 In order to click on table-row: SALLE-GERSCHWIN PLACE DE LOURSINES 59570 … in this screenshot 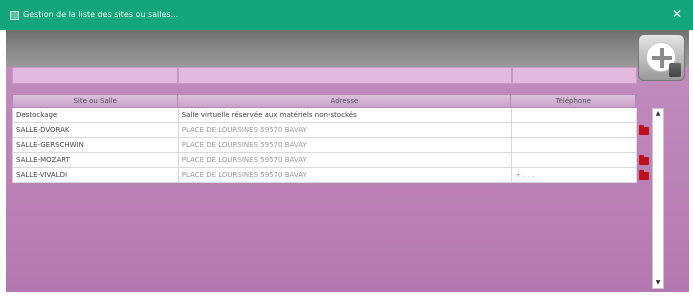, I will do `click(324, 145)`.